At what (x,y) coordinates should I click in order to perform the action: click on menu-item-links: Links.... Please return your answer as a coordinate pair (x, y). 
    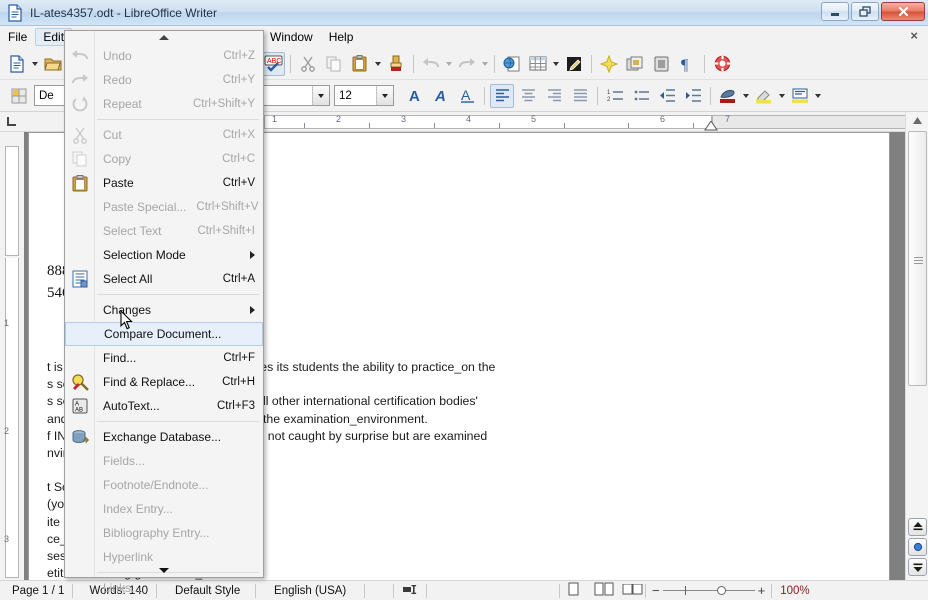
    Looking at the image, I should click on (164, 588).